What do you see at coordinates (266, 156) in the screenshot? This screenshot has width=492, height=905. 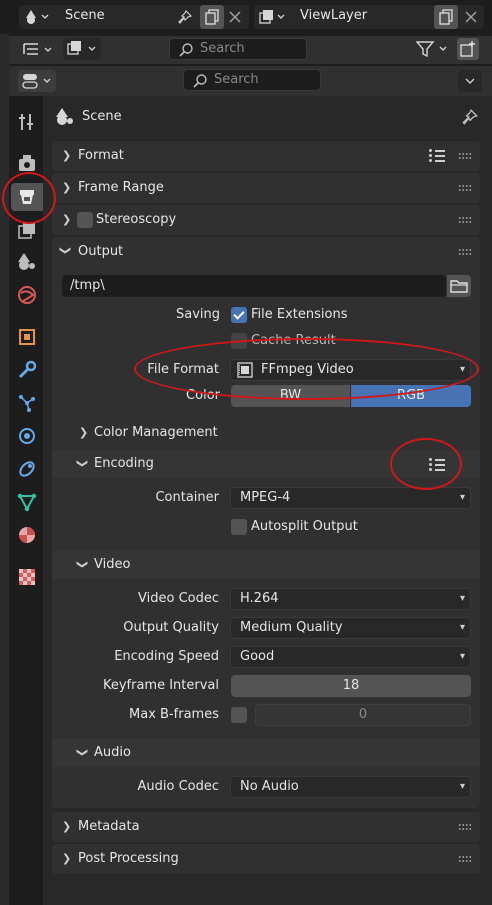 I see `format-panel: ❯ Format` at bounding box center [266, 156].